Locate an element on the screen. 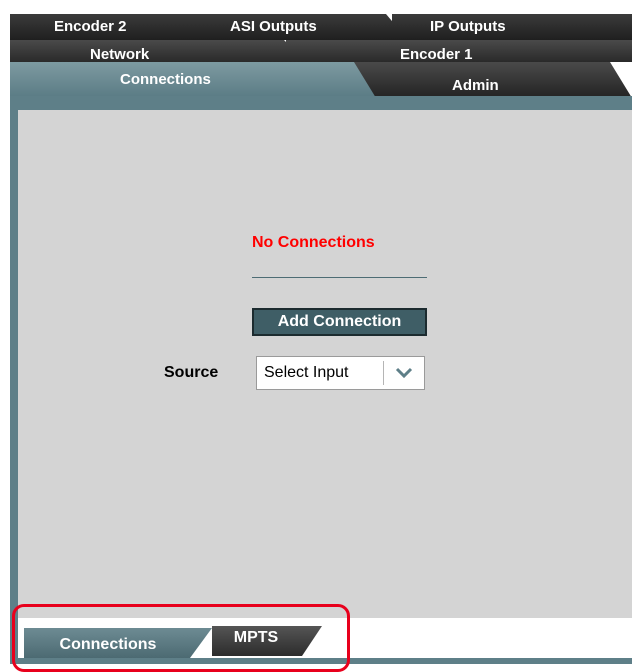 This screenshot has height=672, width=632. tab-ip-outputs-label: IP Outputs is located at coordinates (468, 26).